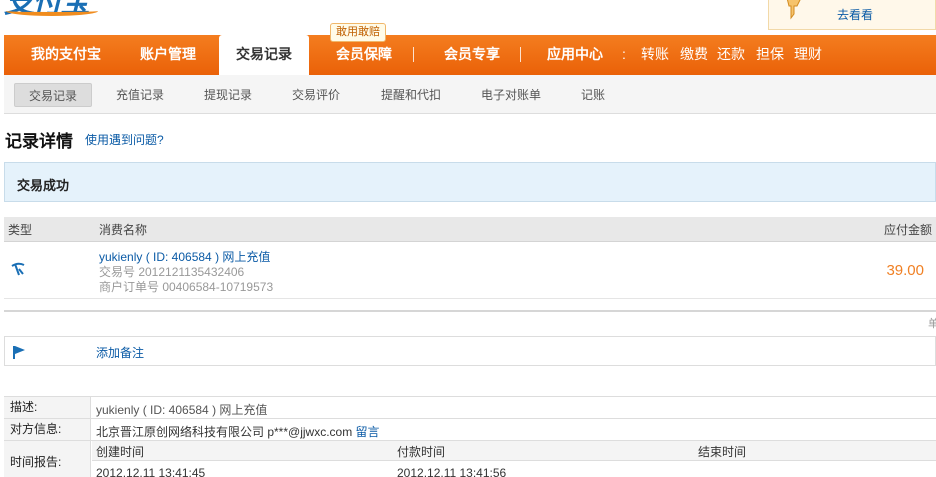  Describe the element at coordinates (411, 95) in the screenshot. I see `subnav-reminders: 提醒和代扣` at that location.